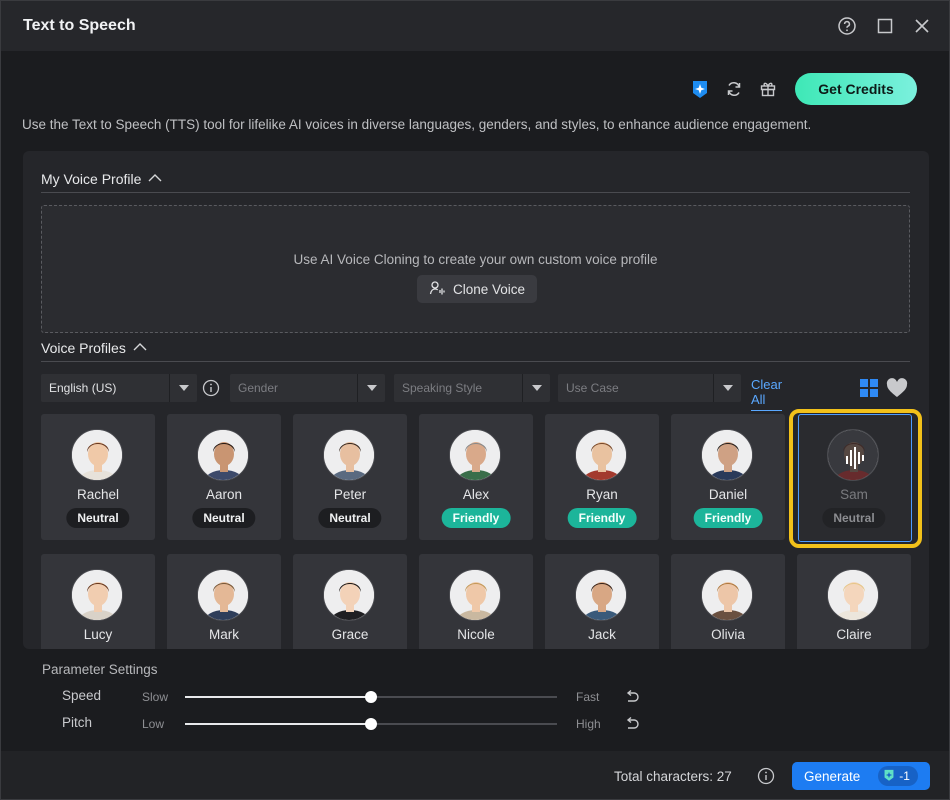 The image size is (950, 800). What do you see at coordinates (350, 477) in the screenshot?
I see `voice-card: Peter Neutral` at bounding box center [350, 477].